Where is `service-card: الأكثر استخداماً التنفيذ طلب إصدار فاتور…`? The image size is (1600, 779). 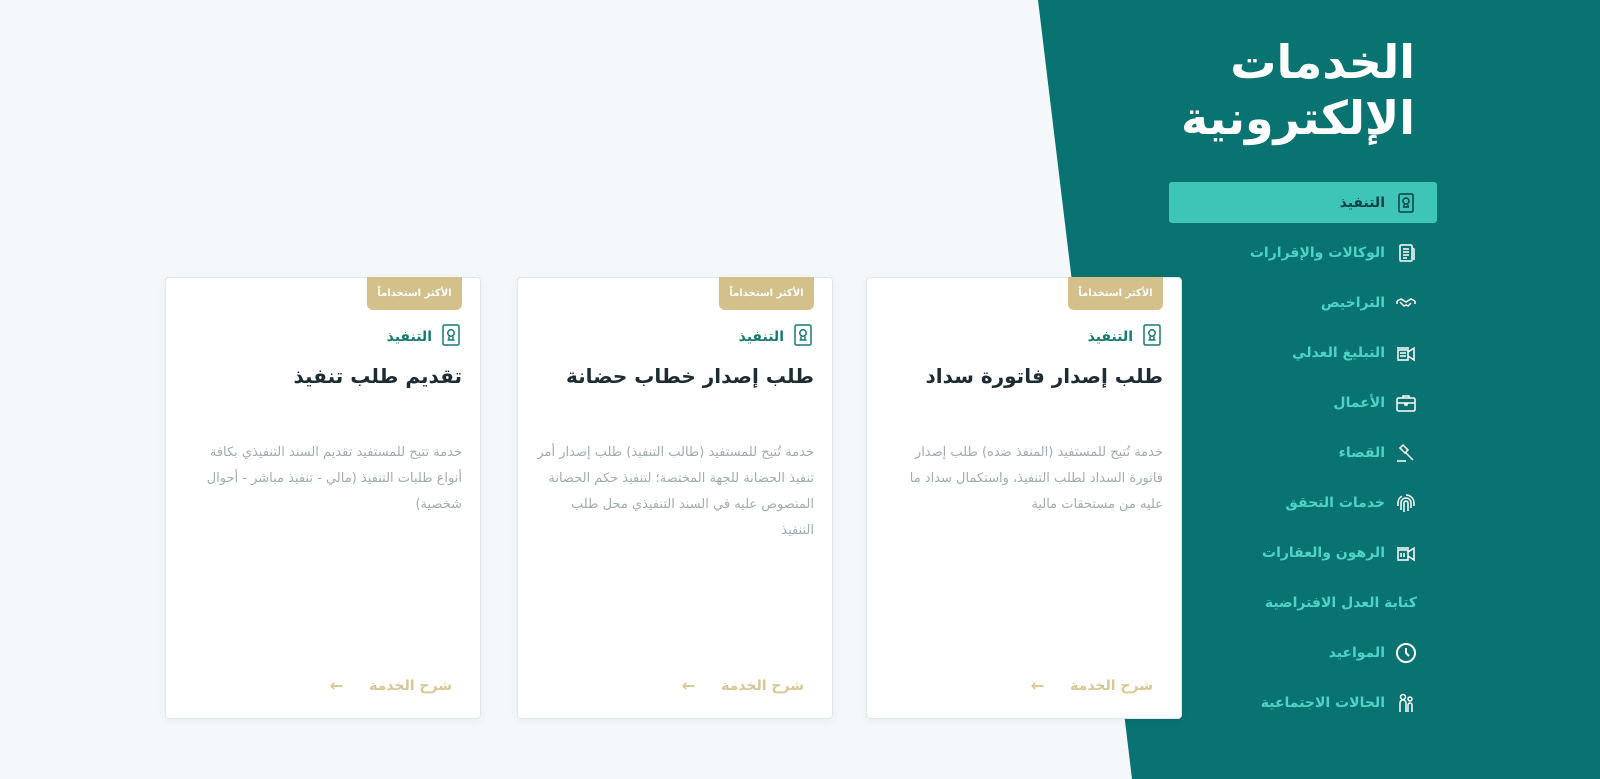
service-card: الأكثر استخداماً التنفيذ طلب إصدار فاتور… is located at coordinates (1024, 498).